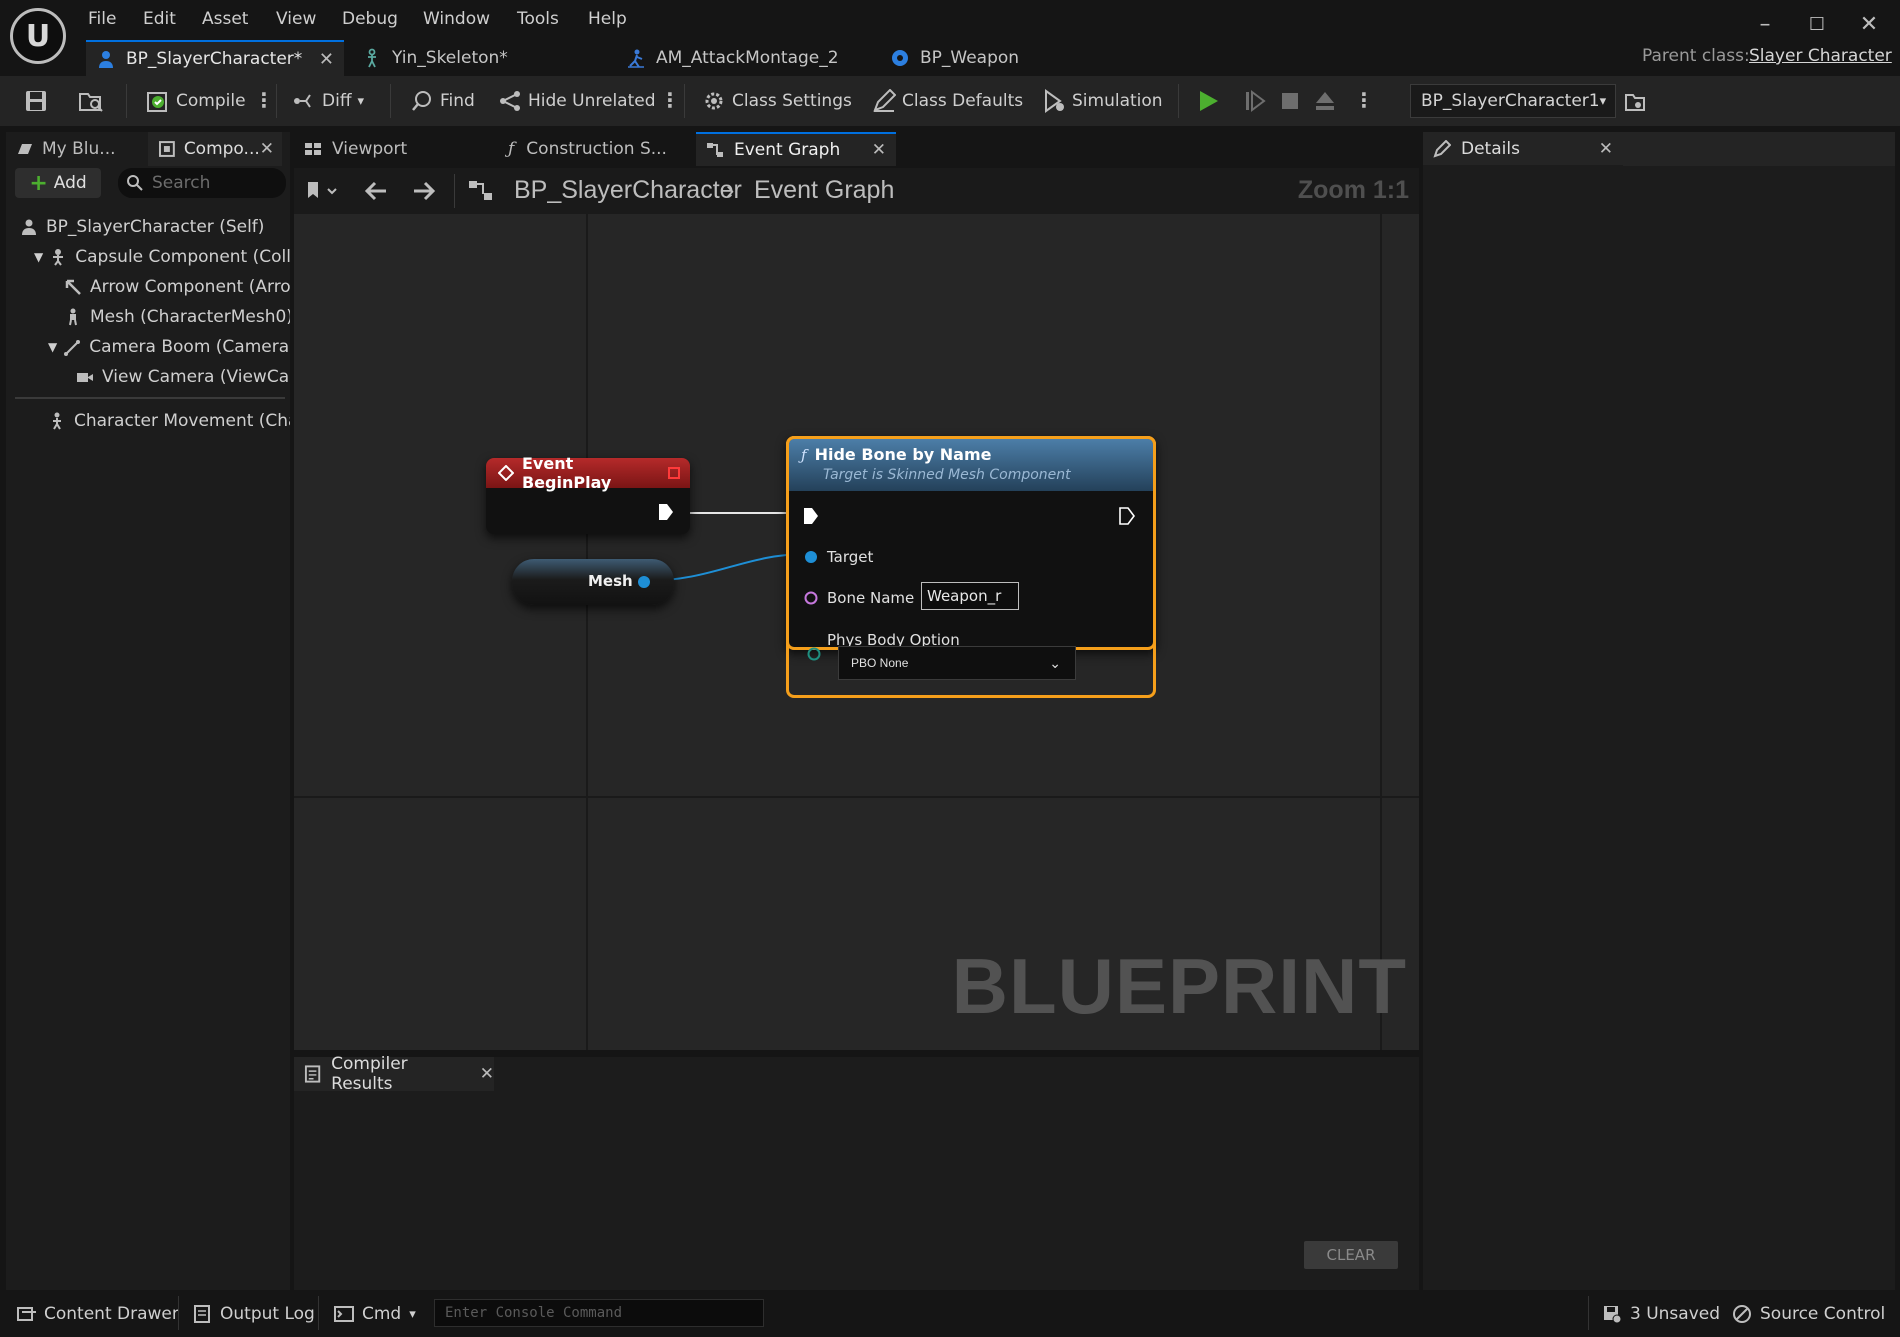 The width and height of the screenshot is (1900, 1337). I want to click on class-defaults-label: Class Defaults, so click(963, 101).